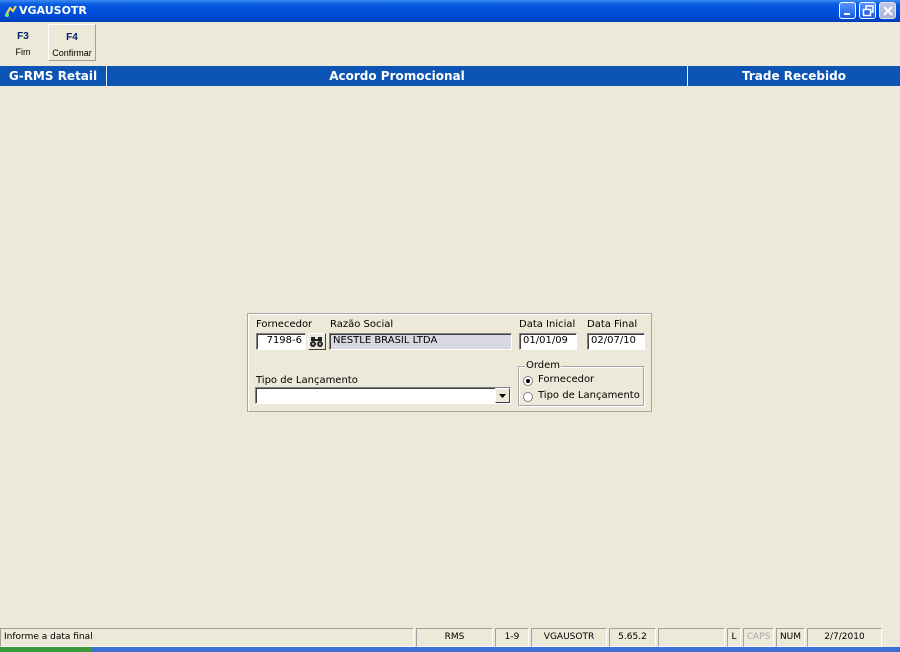  I want to click on restore-button, so click(867, 10).